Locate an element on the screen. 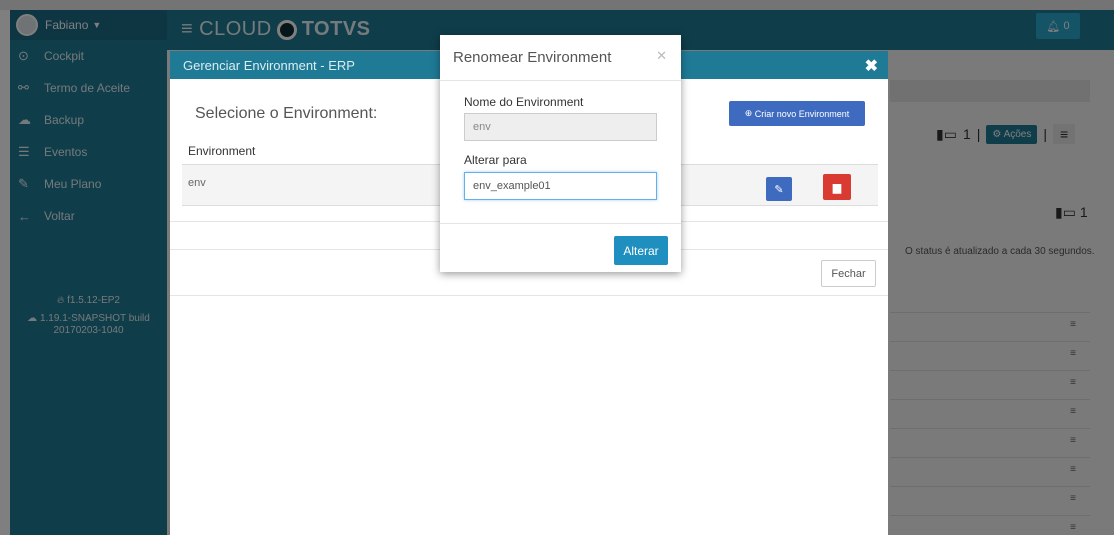  renomear-modal-title: Renomear Environment is located at coordinates (532, 57).